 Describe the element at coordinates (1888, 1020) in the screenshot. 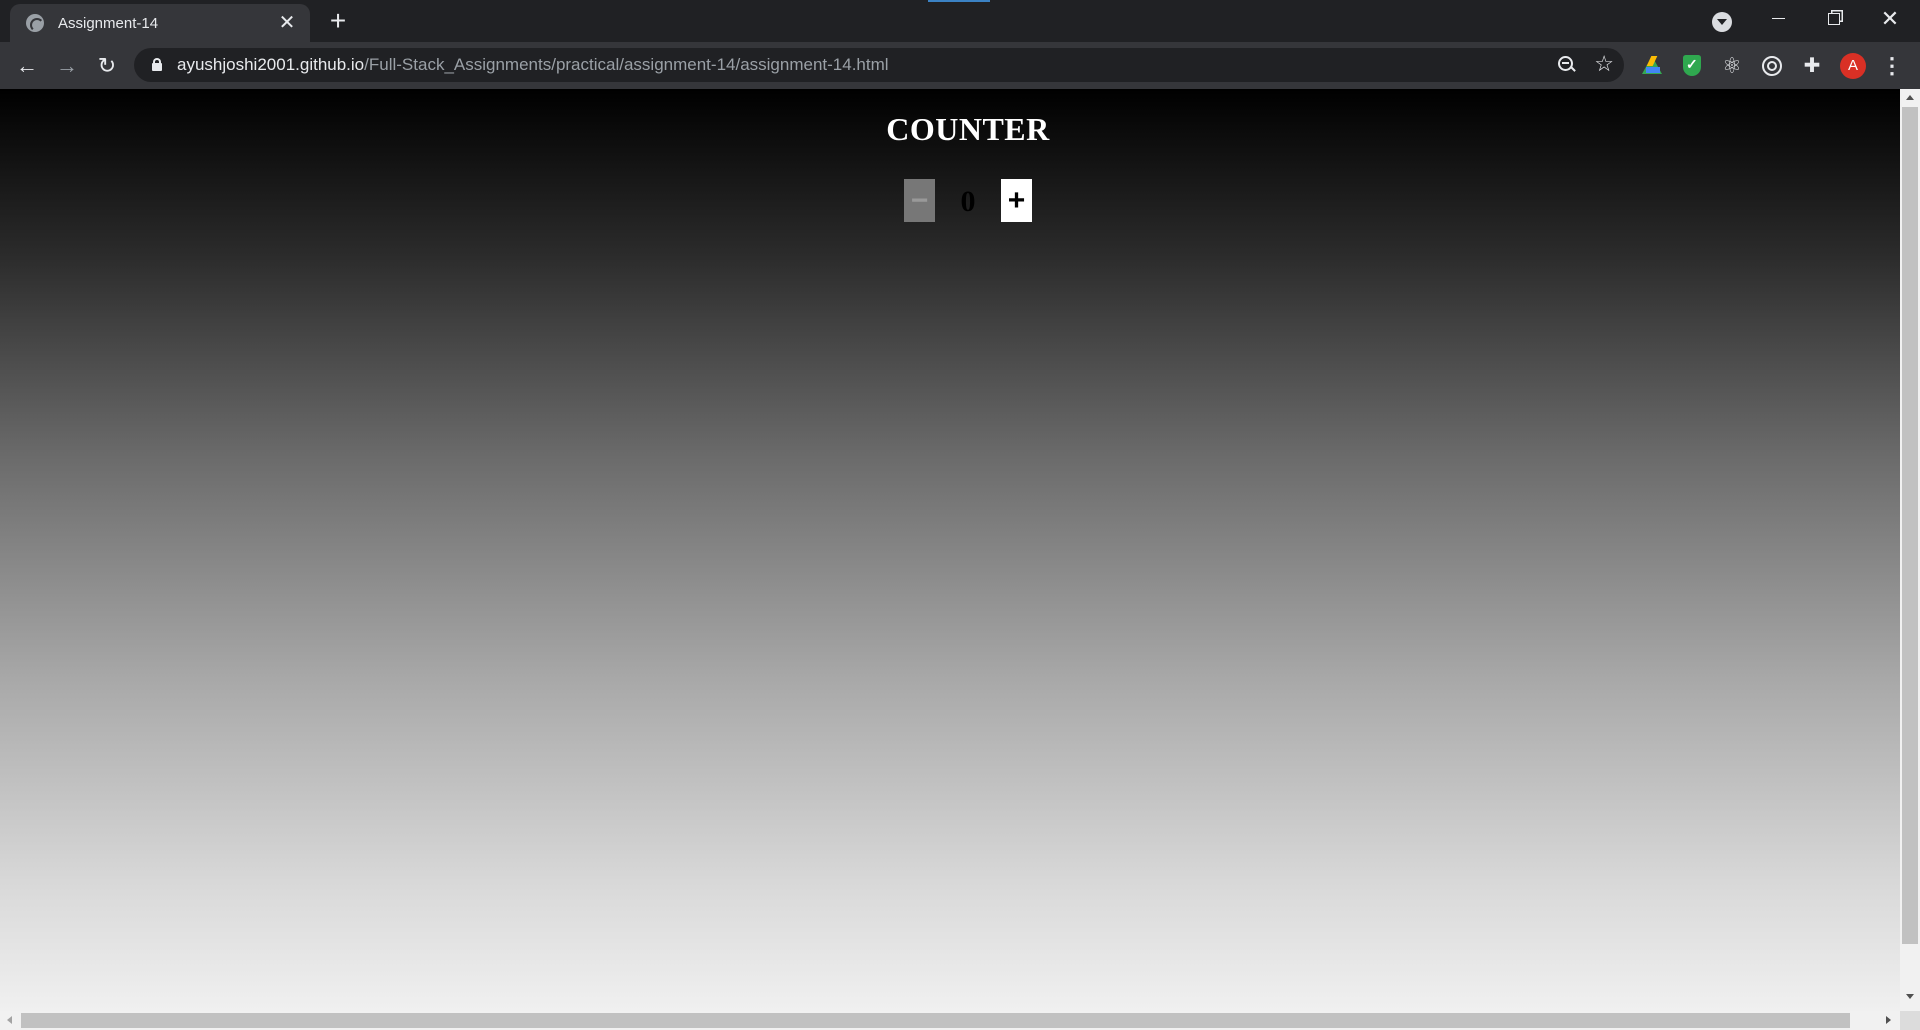

I see `scroll-right-icon` at that location.